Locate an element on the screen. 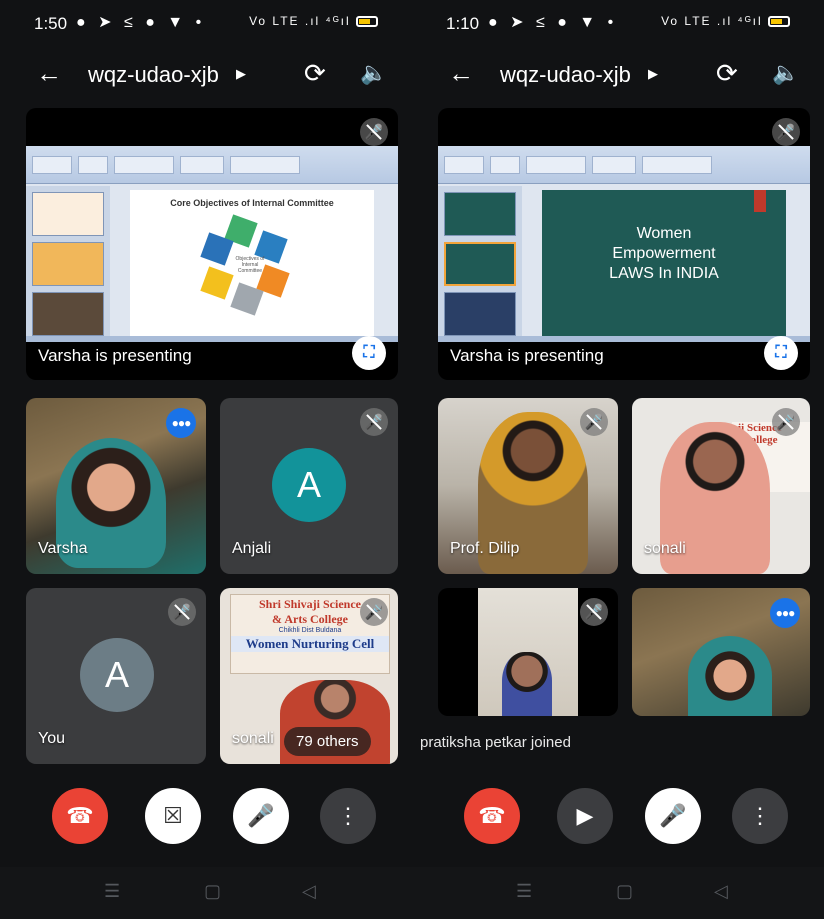  slide-center-label: Objectives of Internal Committee is located at coordinates (250, 265).